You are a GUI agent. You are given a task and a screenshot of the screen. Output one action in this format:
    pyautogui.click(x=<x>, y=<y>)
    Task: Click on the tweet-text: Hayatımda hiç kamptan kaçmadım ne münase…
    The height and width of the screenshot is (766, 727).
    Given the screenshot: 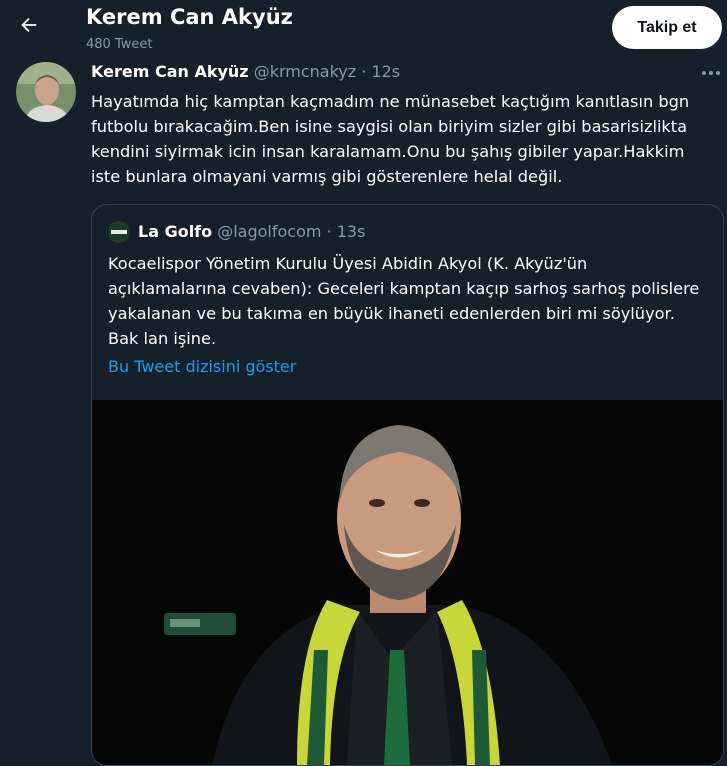 What is the action you would take?
    pyautogui.click(x=390, y=139)
    